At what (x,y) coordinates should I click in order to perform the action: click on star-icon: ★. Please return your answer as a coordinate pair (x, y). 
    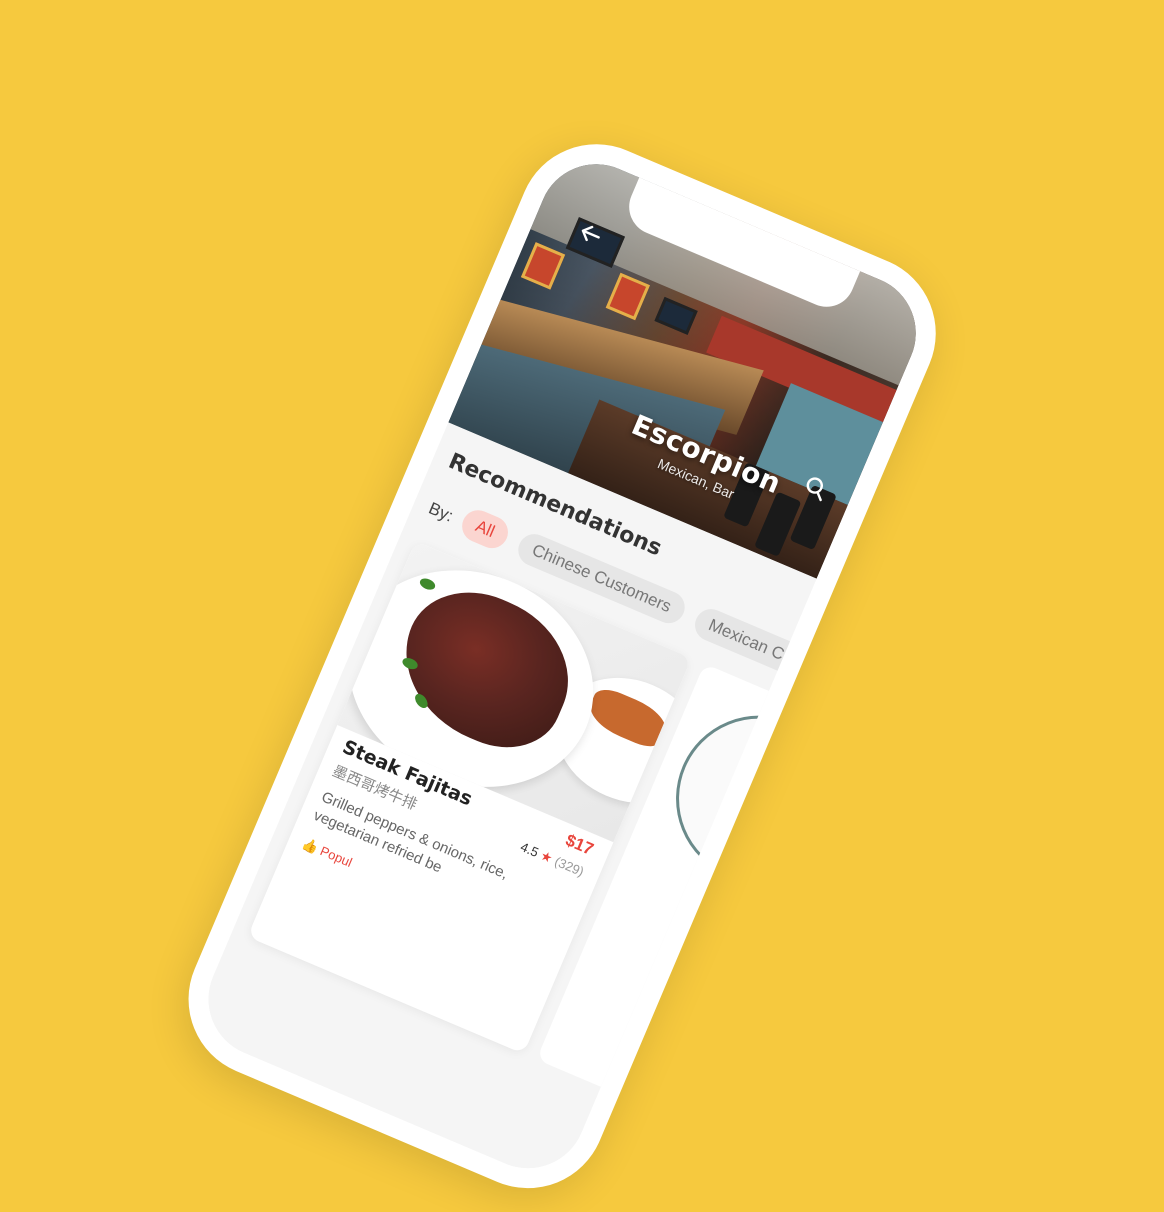
    Looking at the image, I should click on (546, 856).